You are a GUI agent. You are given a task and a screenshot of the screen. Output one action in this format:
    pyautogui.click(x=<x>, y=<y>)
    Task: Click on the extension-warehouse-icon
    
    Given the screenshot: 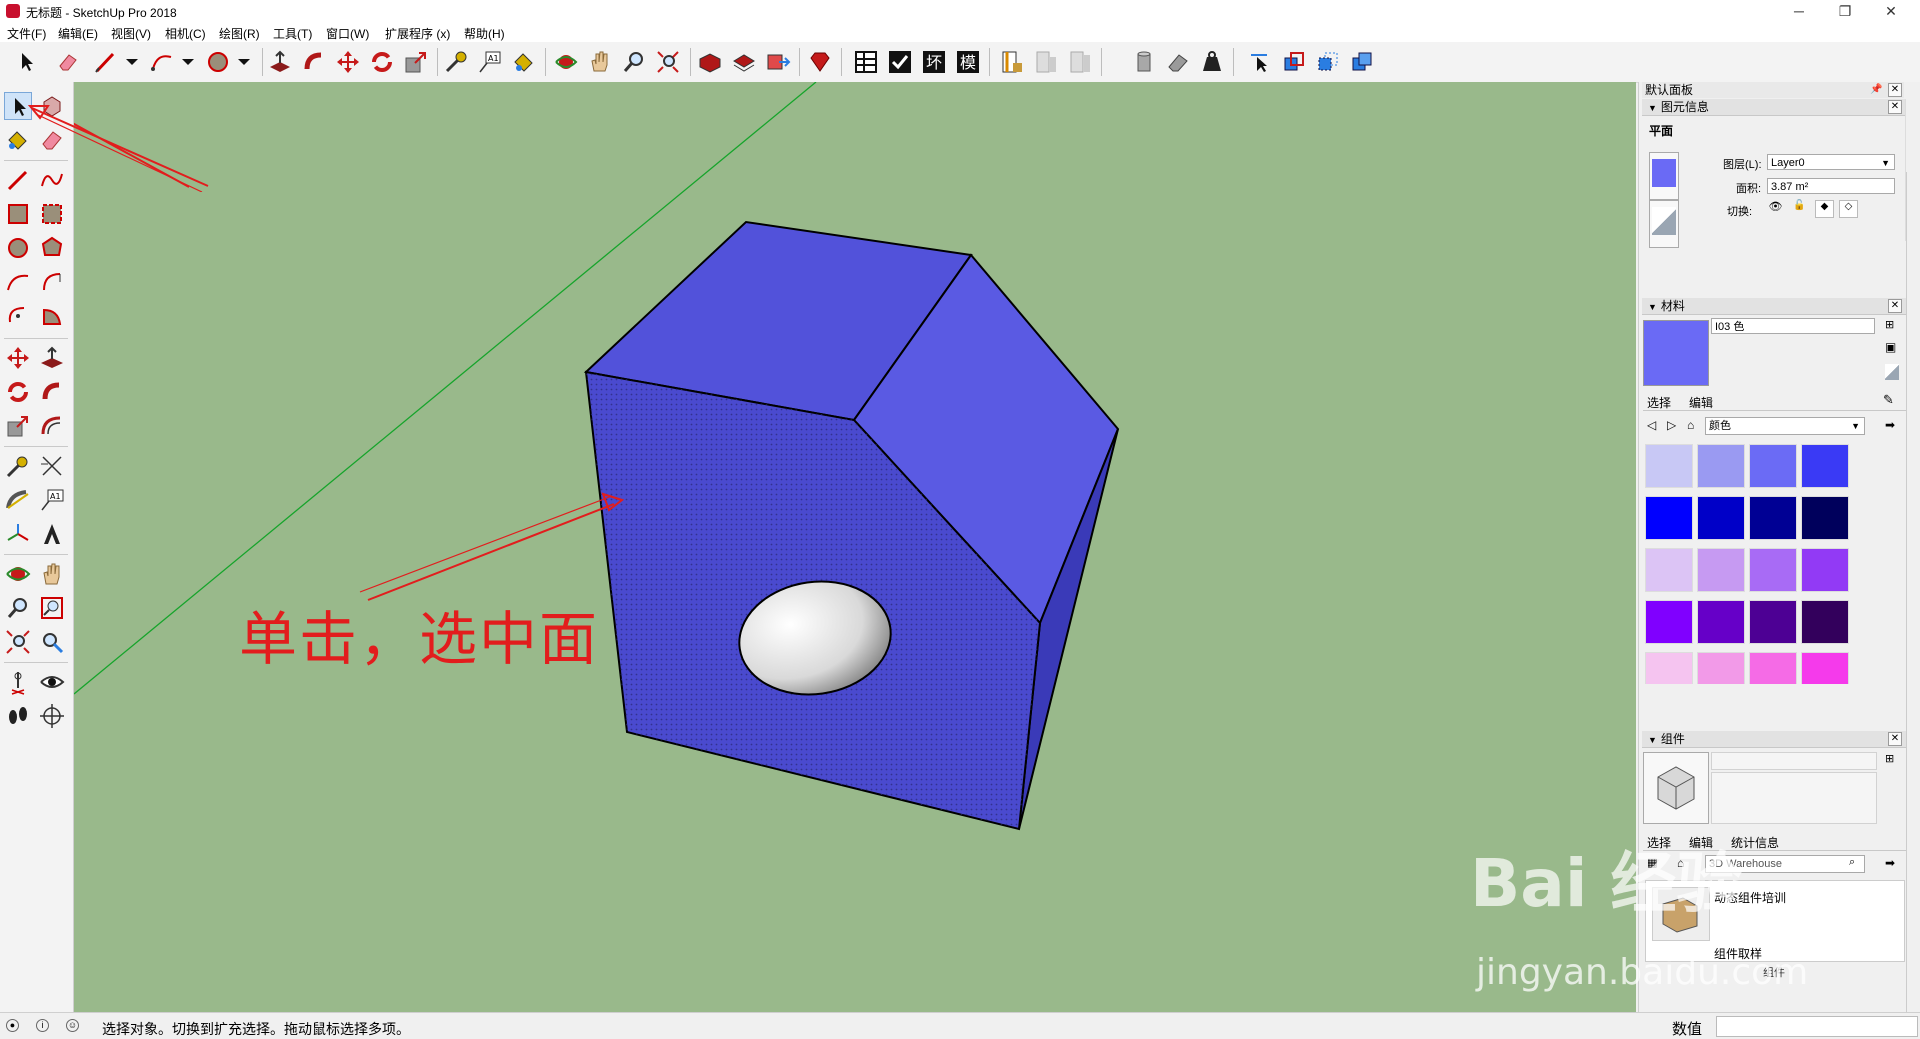 What is the action you would take?
    pyautogui.click(x=778, y=62)
    